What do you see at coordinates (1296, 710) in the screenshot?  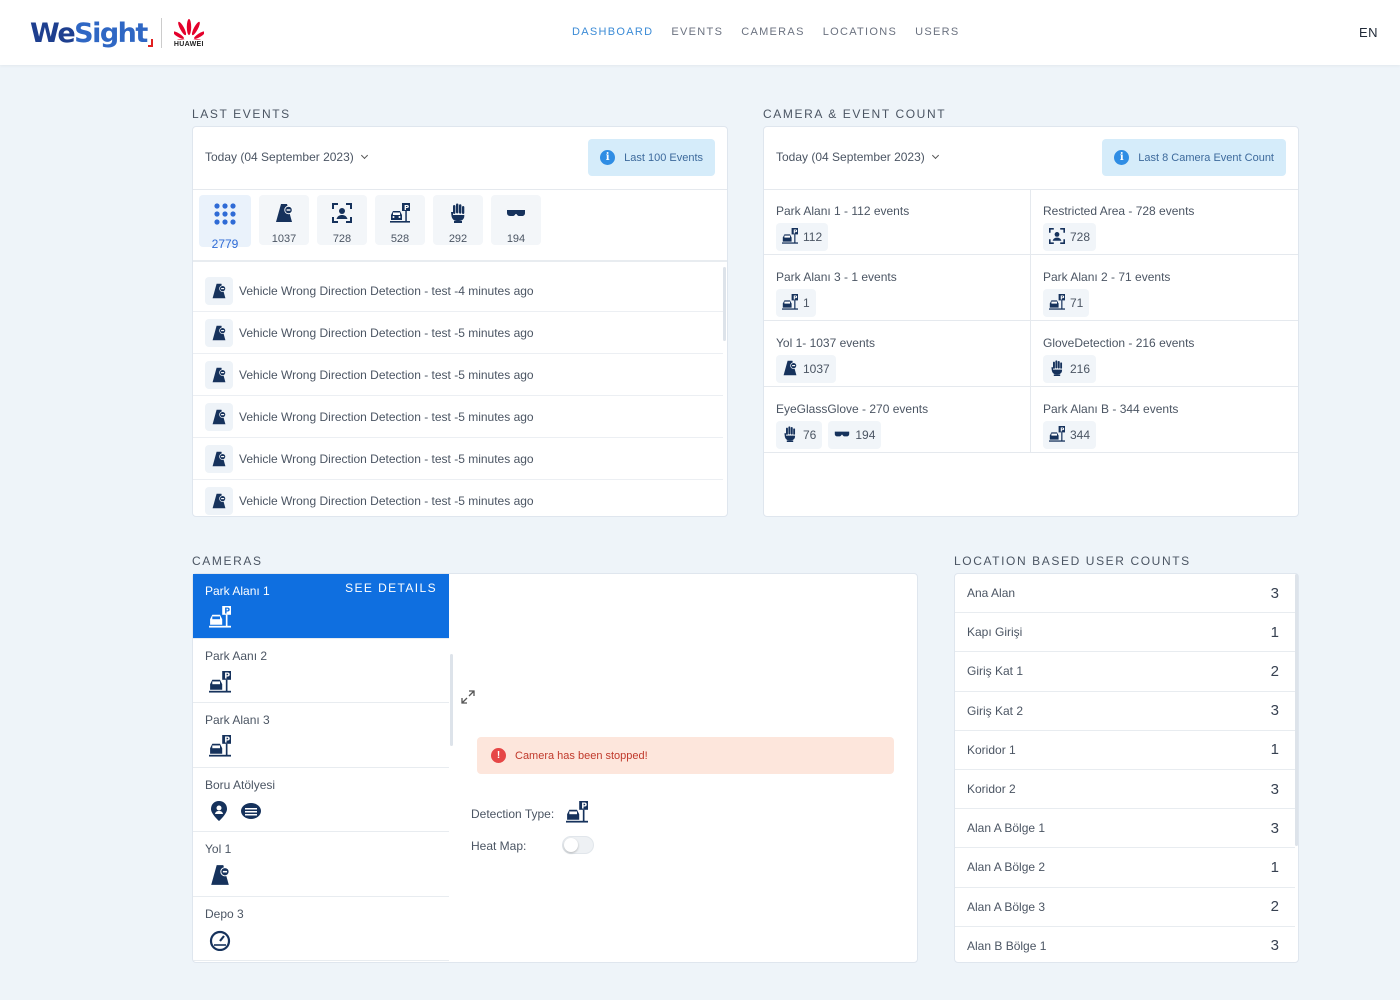 I see `location-list-scrollbar` at bounding box center [1296, 710].